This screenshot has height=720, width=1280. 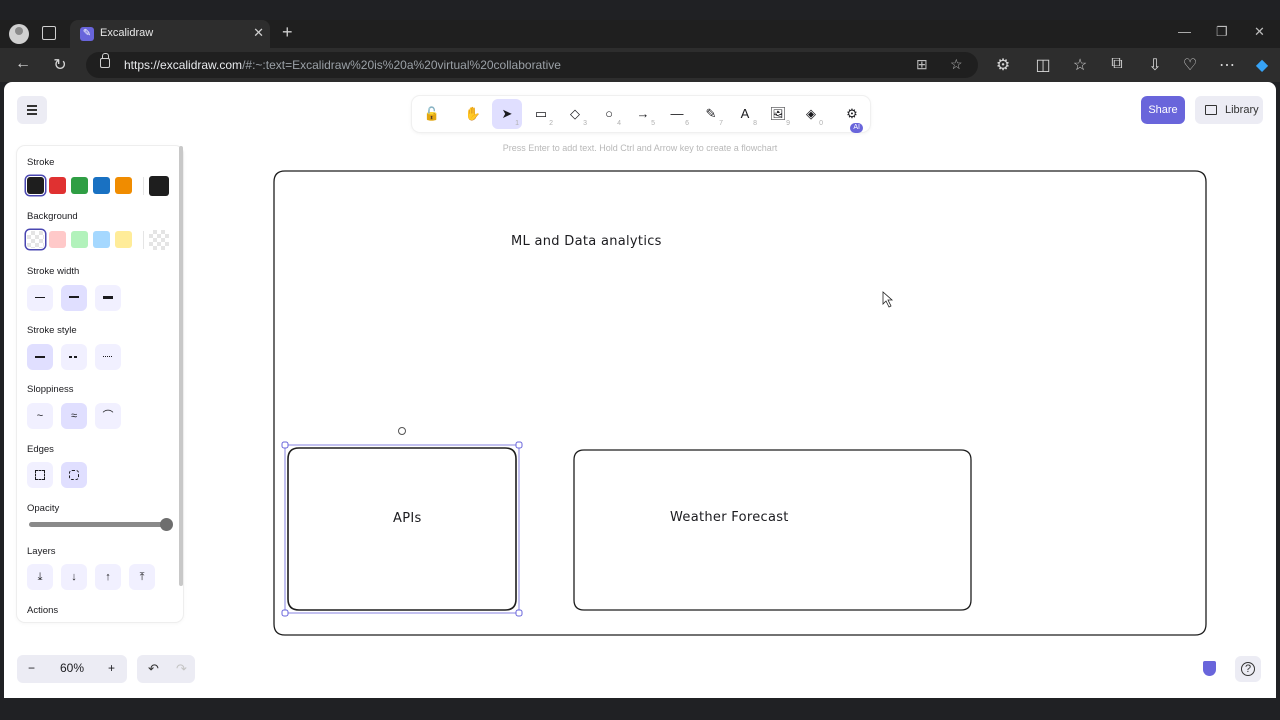 I want to click on ai-tools-icon: ⚙, so click(x=852, y=113).